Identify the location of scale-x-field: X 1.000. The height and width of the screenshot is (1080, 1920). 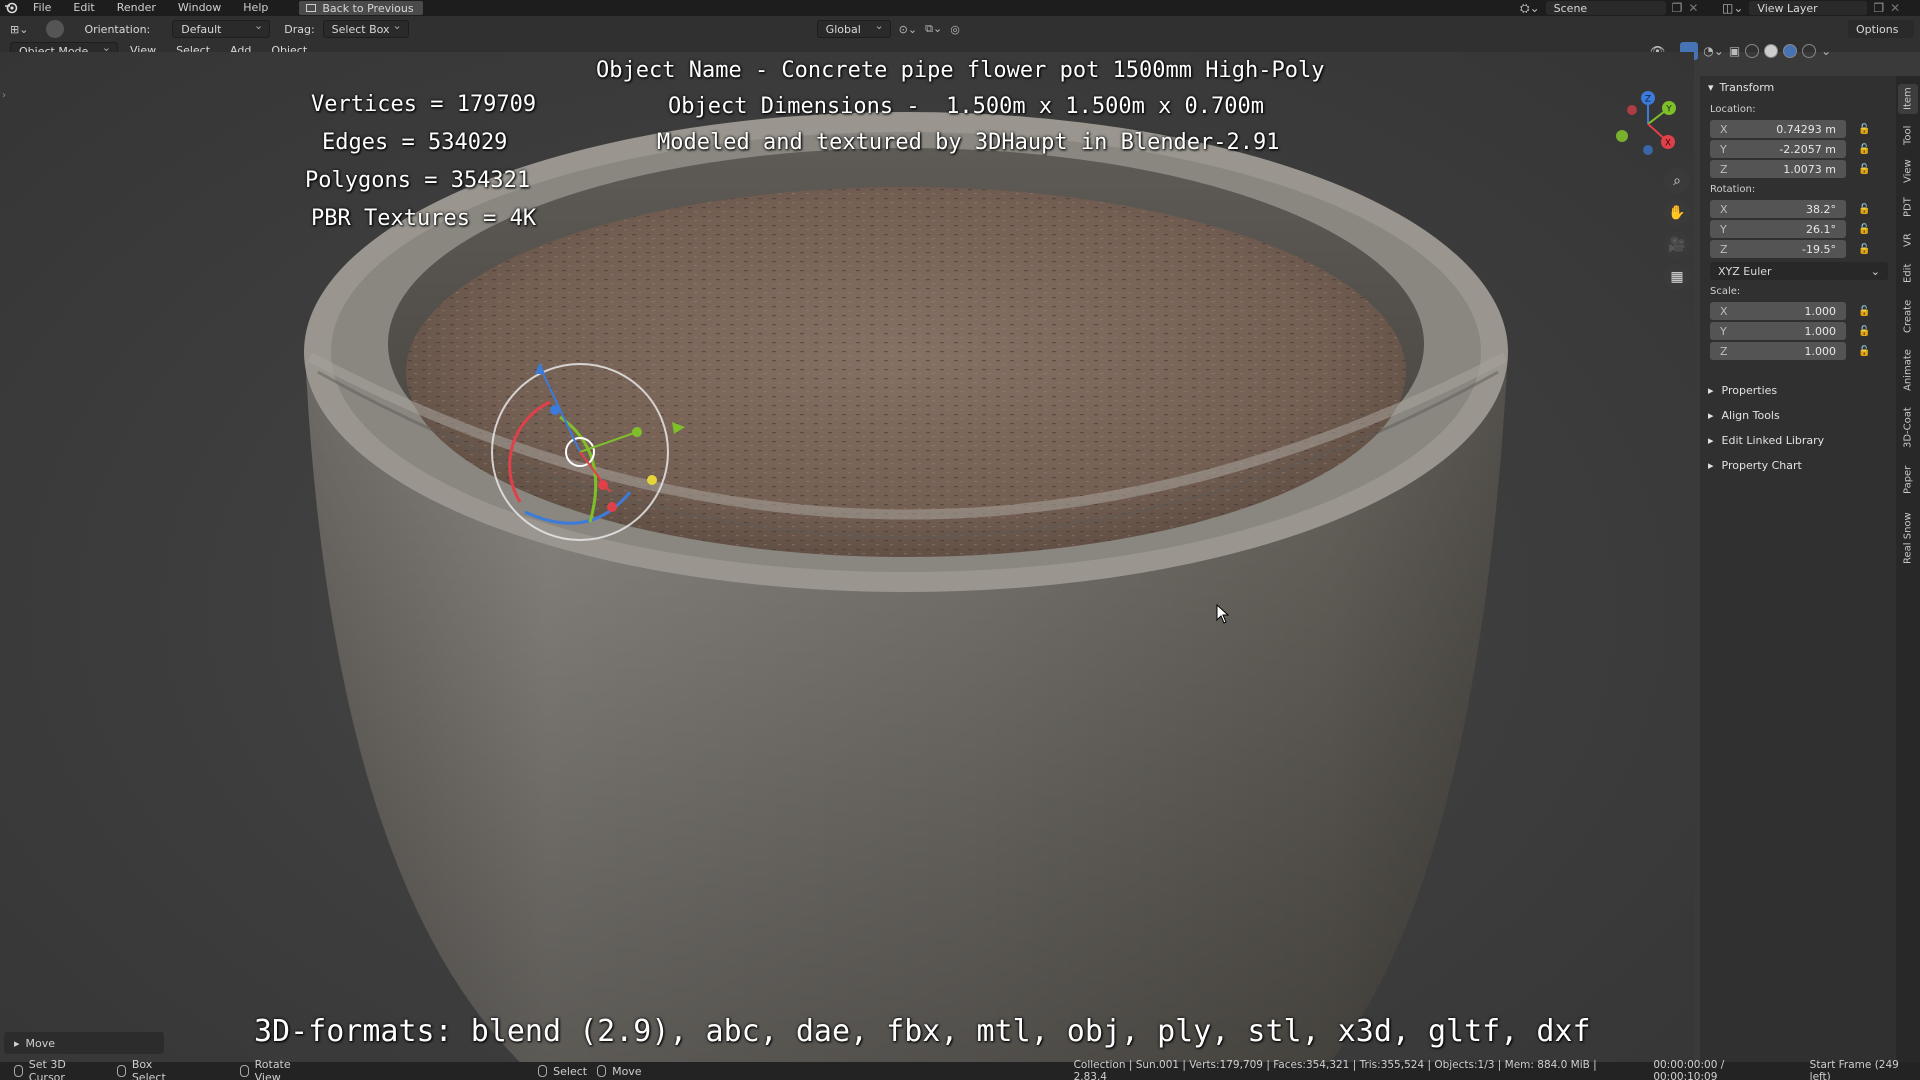
(1778, 311).